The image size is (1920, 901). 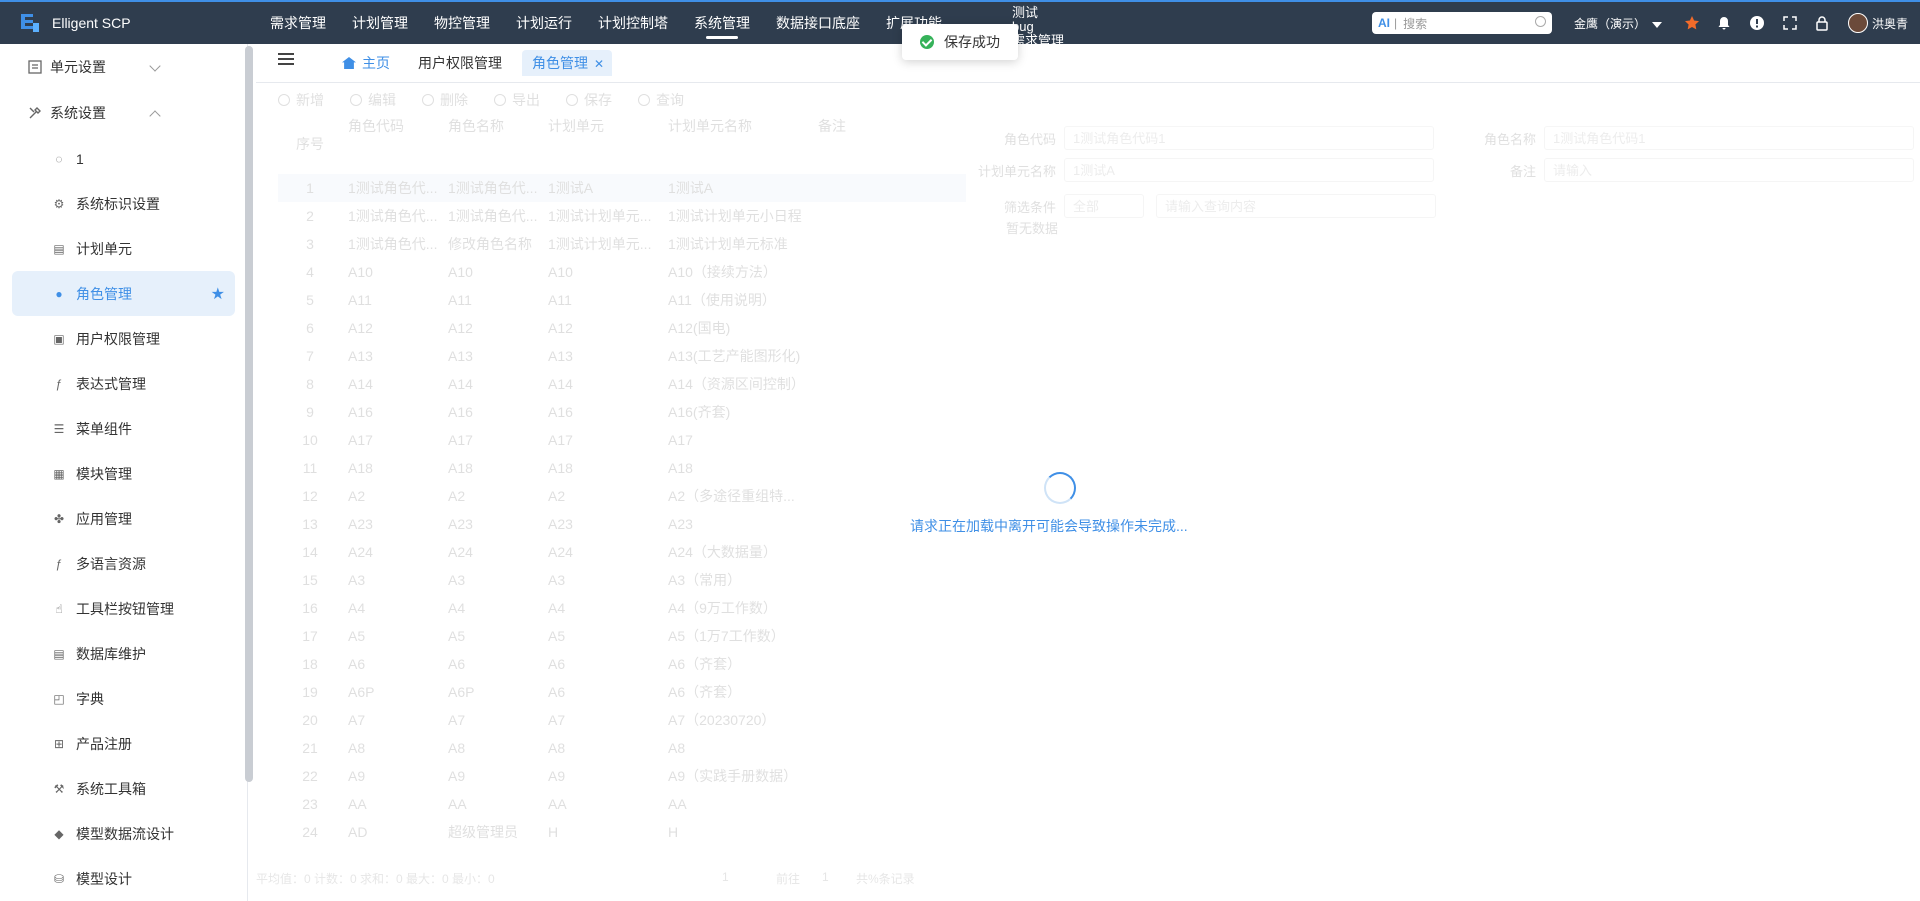 I want to click on table-row: 6 A12 A12 A12 A12(国电), so click(x=622, y=328).